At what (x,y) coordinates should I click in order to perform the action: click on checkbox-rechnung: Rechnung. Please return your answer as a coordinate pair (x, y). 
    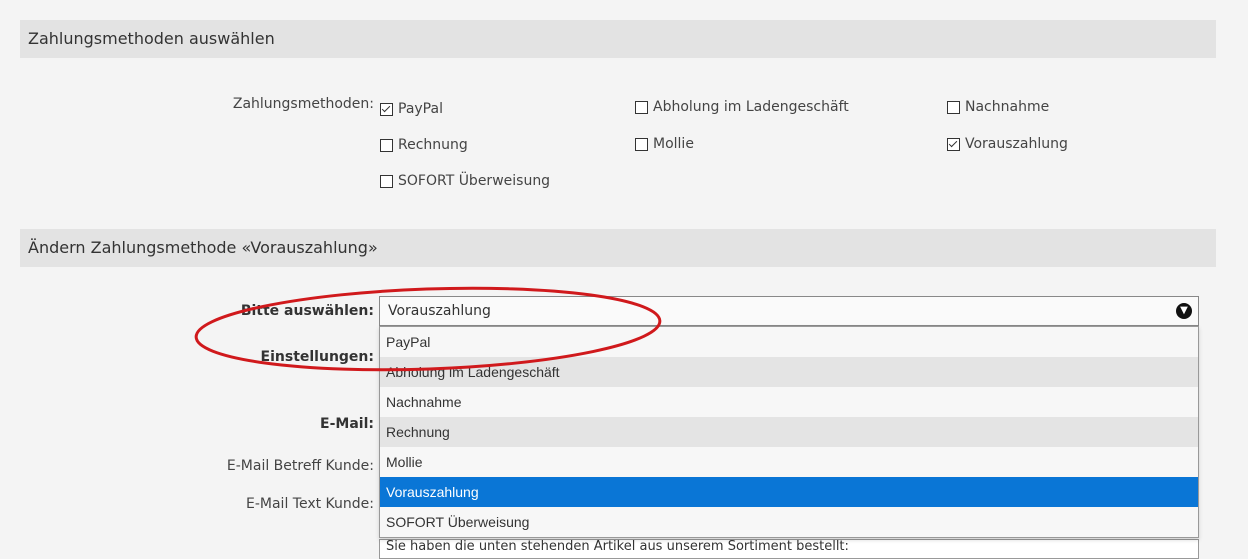
    Looking at the image, I should click on (424, 145).